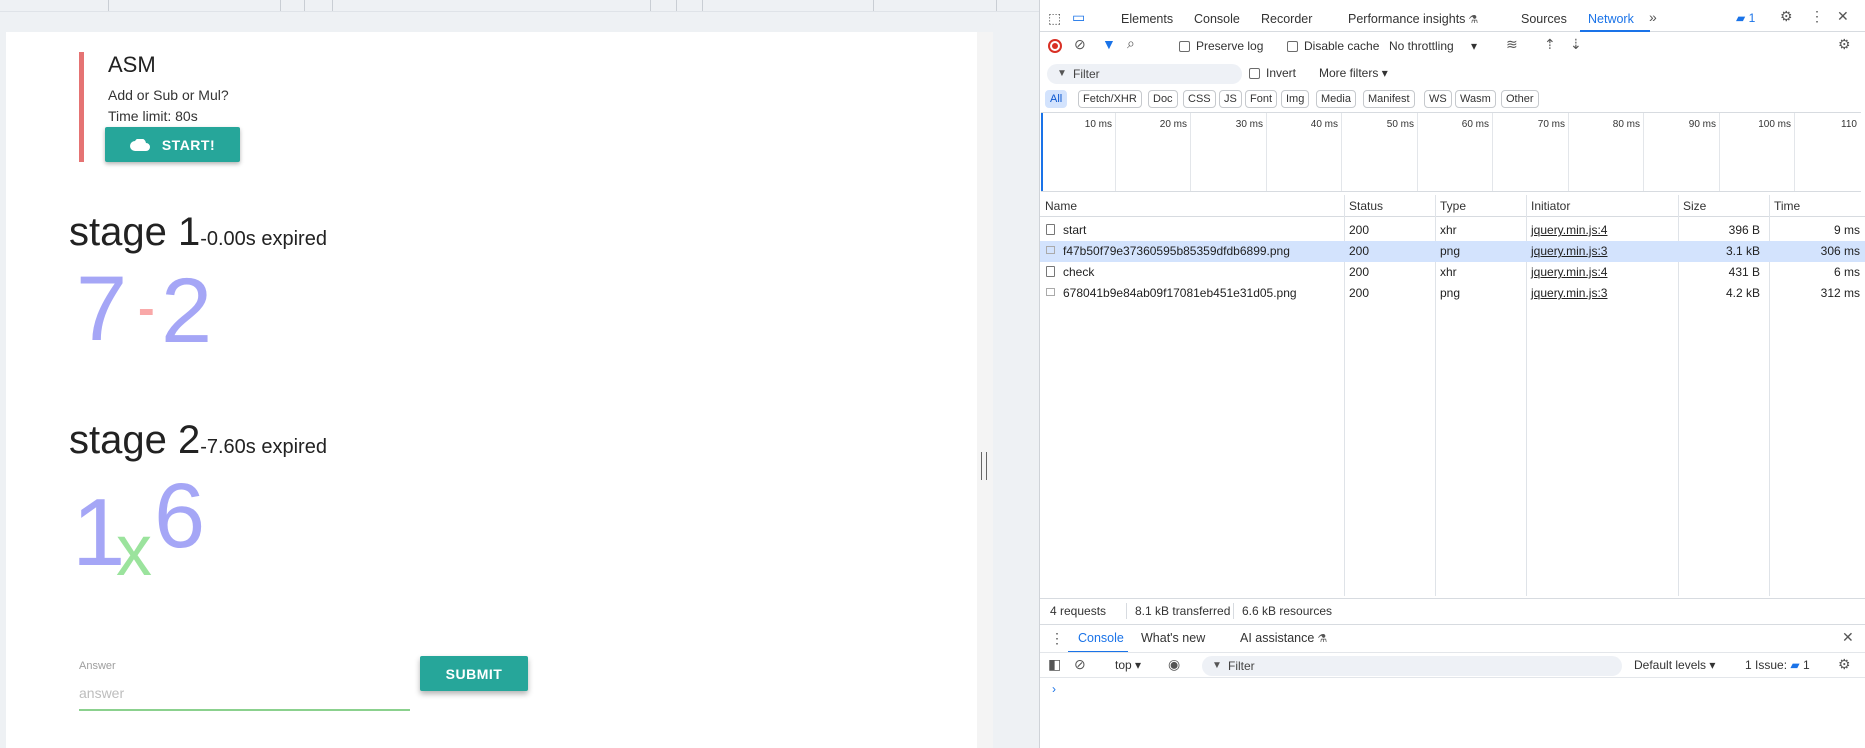  Describe the element at coordinates (1184, 46) in the screenshot. I see `preserve-log-checkbox` at that location.